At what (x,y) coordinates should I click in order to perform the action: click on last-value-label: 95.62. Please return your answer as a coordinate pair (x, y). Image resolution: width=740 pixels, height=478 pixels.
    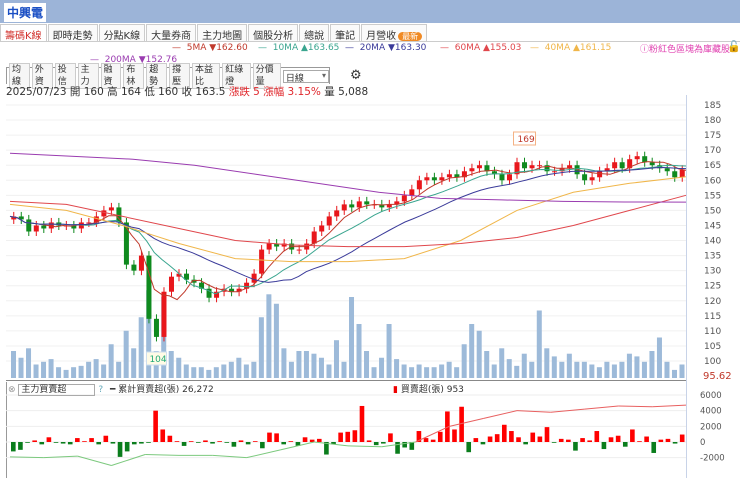
    Looking at the image, I should click on (717, 376).